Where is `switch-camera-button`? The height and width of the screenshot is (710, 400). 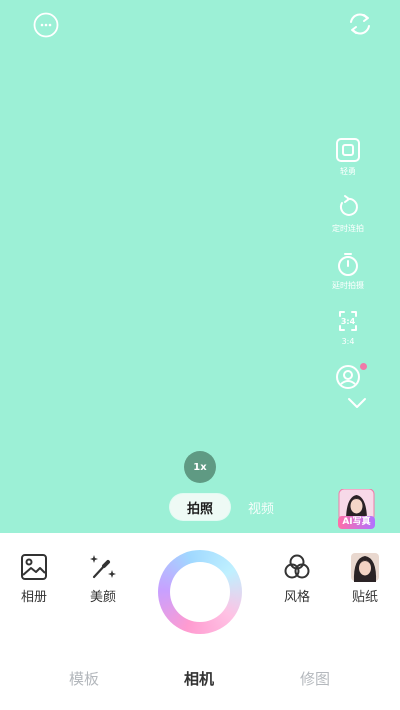 switch-camera-button is located at coordinates (360, 24).